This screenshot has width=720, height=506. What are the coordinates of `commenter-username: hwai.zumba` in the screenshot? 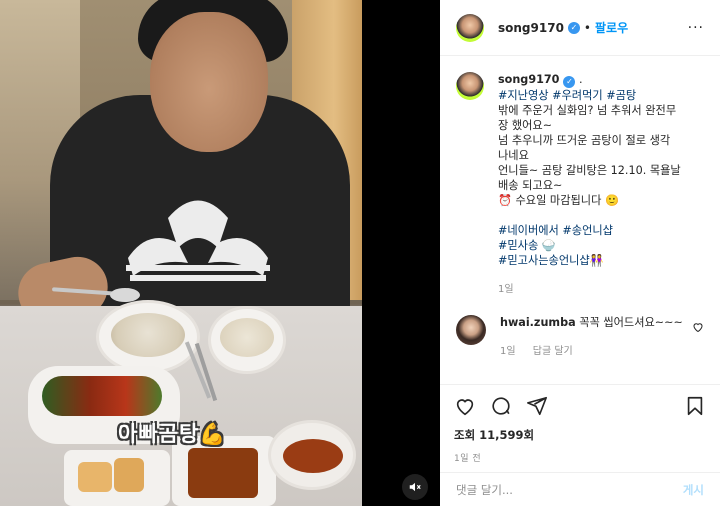 It's located at (538, 322).